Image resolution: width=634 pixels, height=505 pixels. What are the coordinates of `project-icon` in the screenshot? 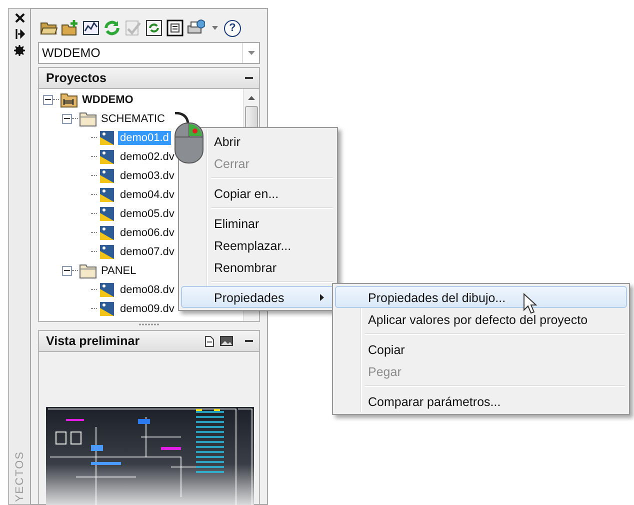 It's located at (69, 100).